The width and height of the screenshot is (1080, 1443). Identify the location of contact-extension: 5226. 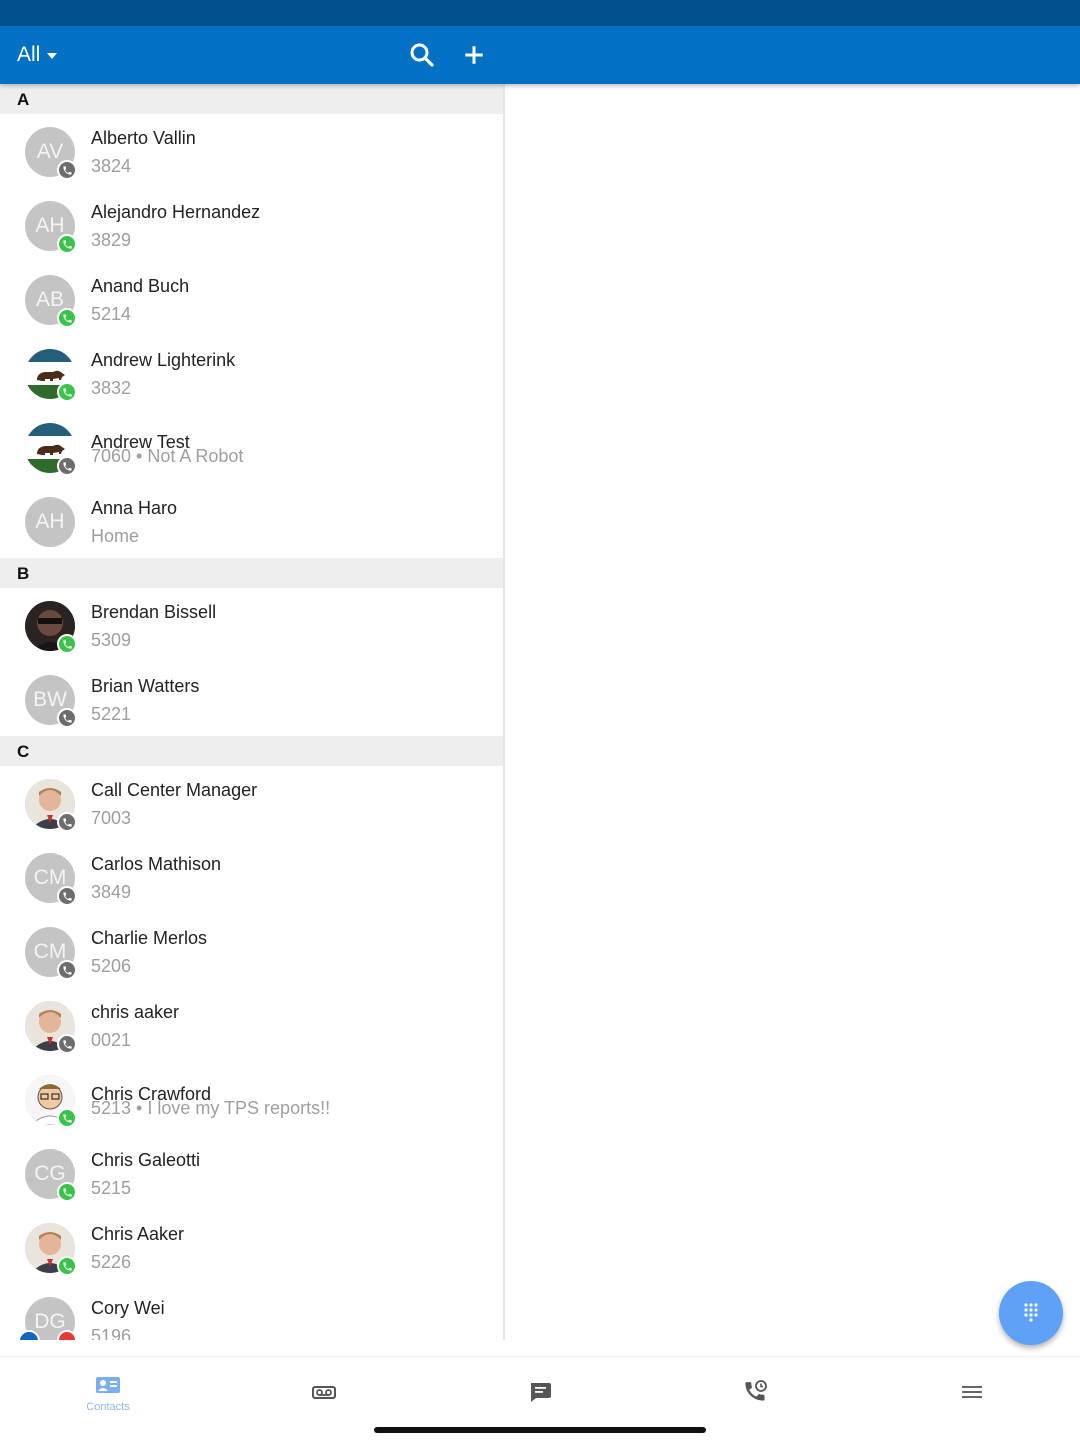
(111, 1262).